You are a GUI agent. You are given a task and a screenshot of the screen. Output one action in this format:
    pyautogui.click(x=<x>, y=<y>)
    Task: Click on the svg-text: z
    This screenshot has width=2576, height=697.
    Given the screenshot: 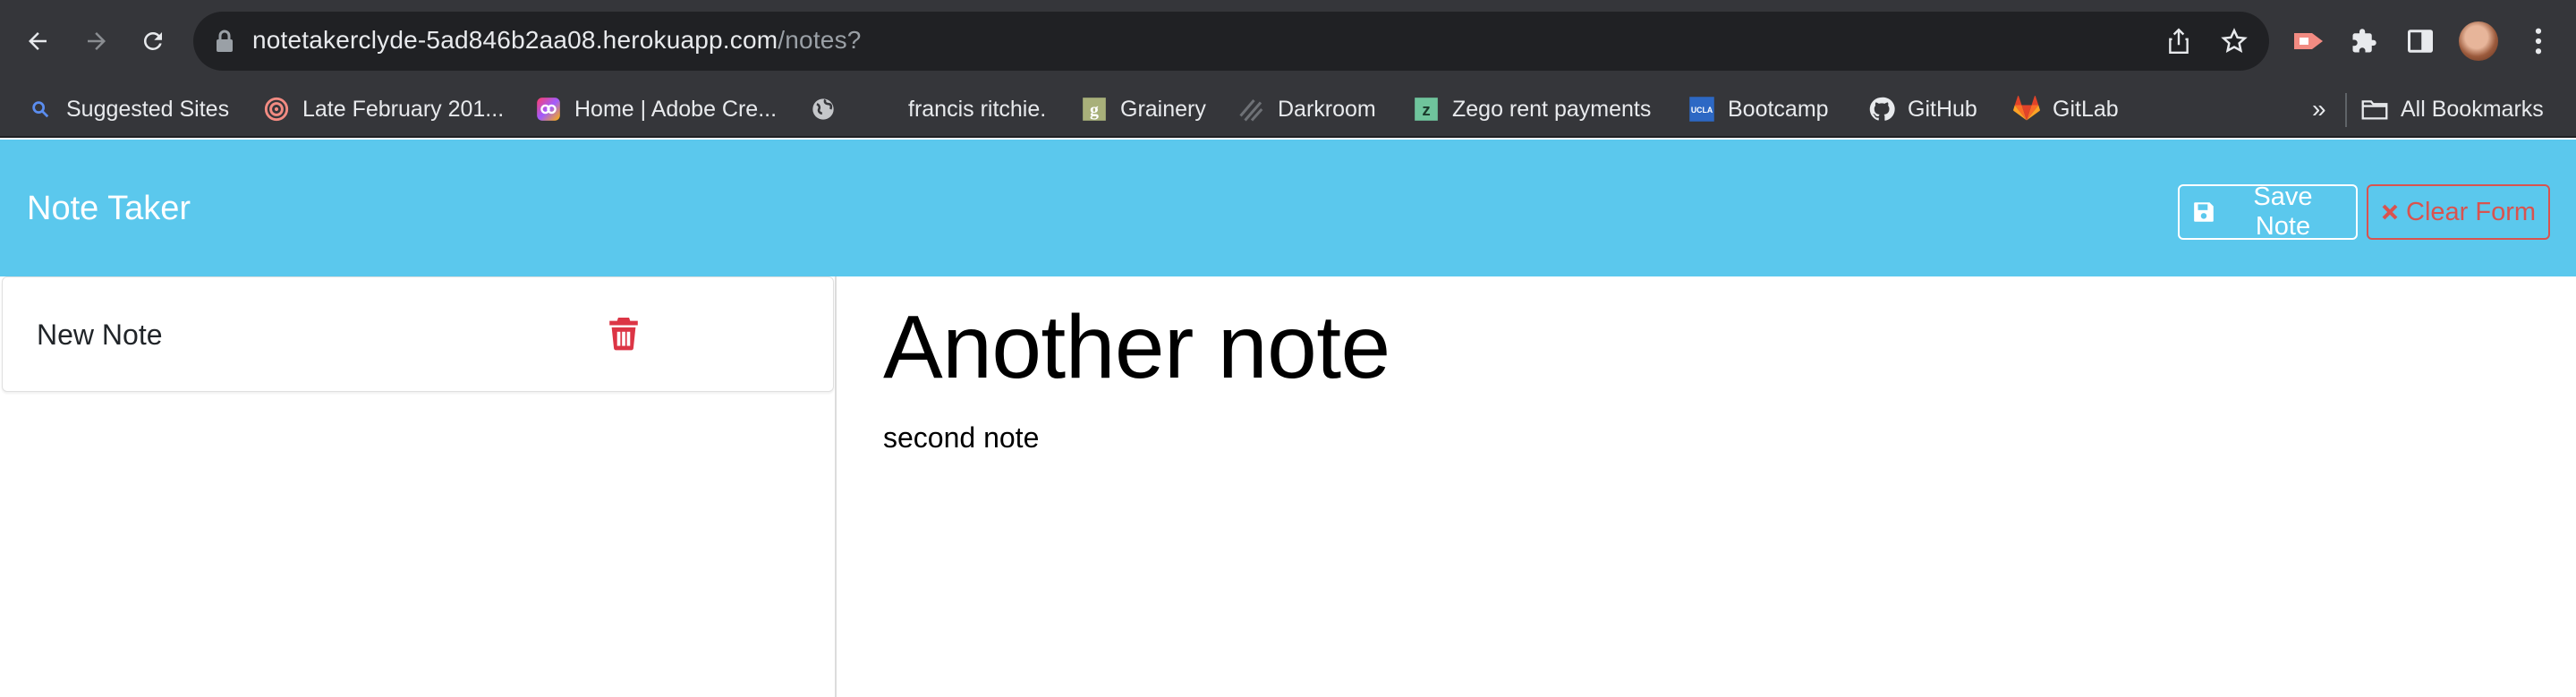 What is the action you would take?
    pyautogui.click(x=1426, y=110)
    